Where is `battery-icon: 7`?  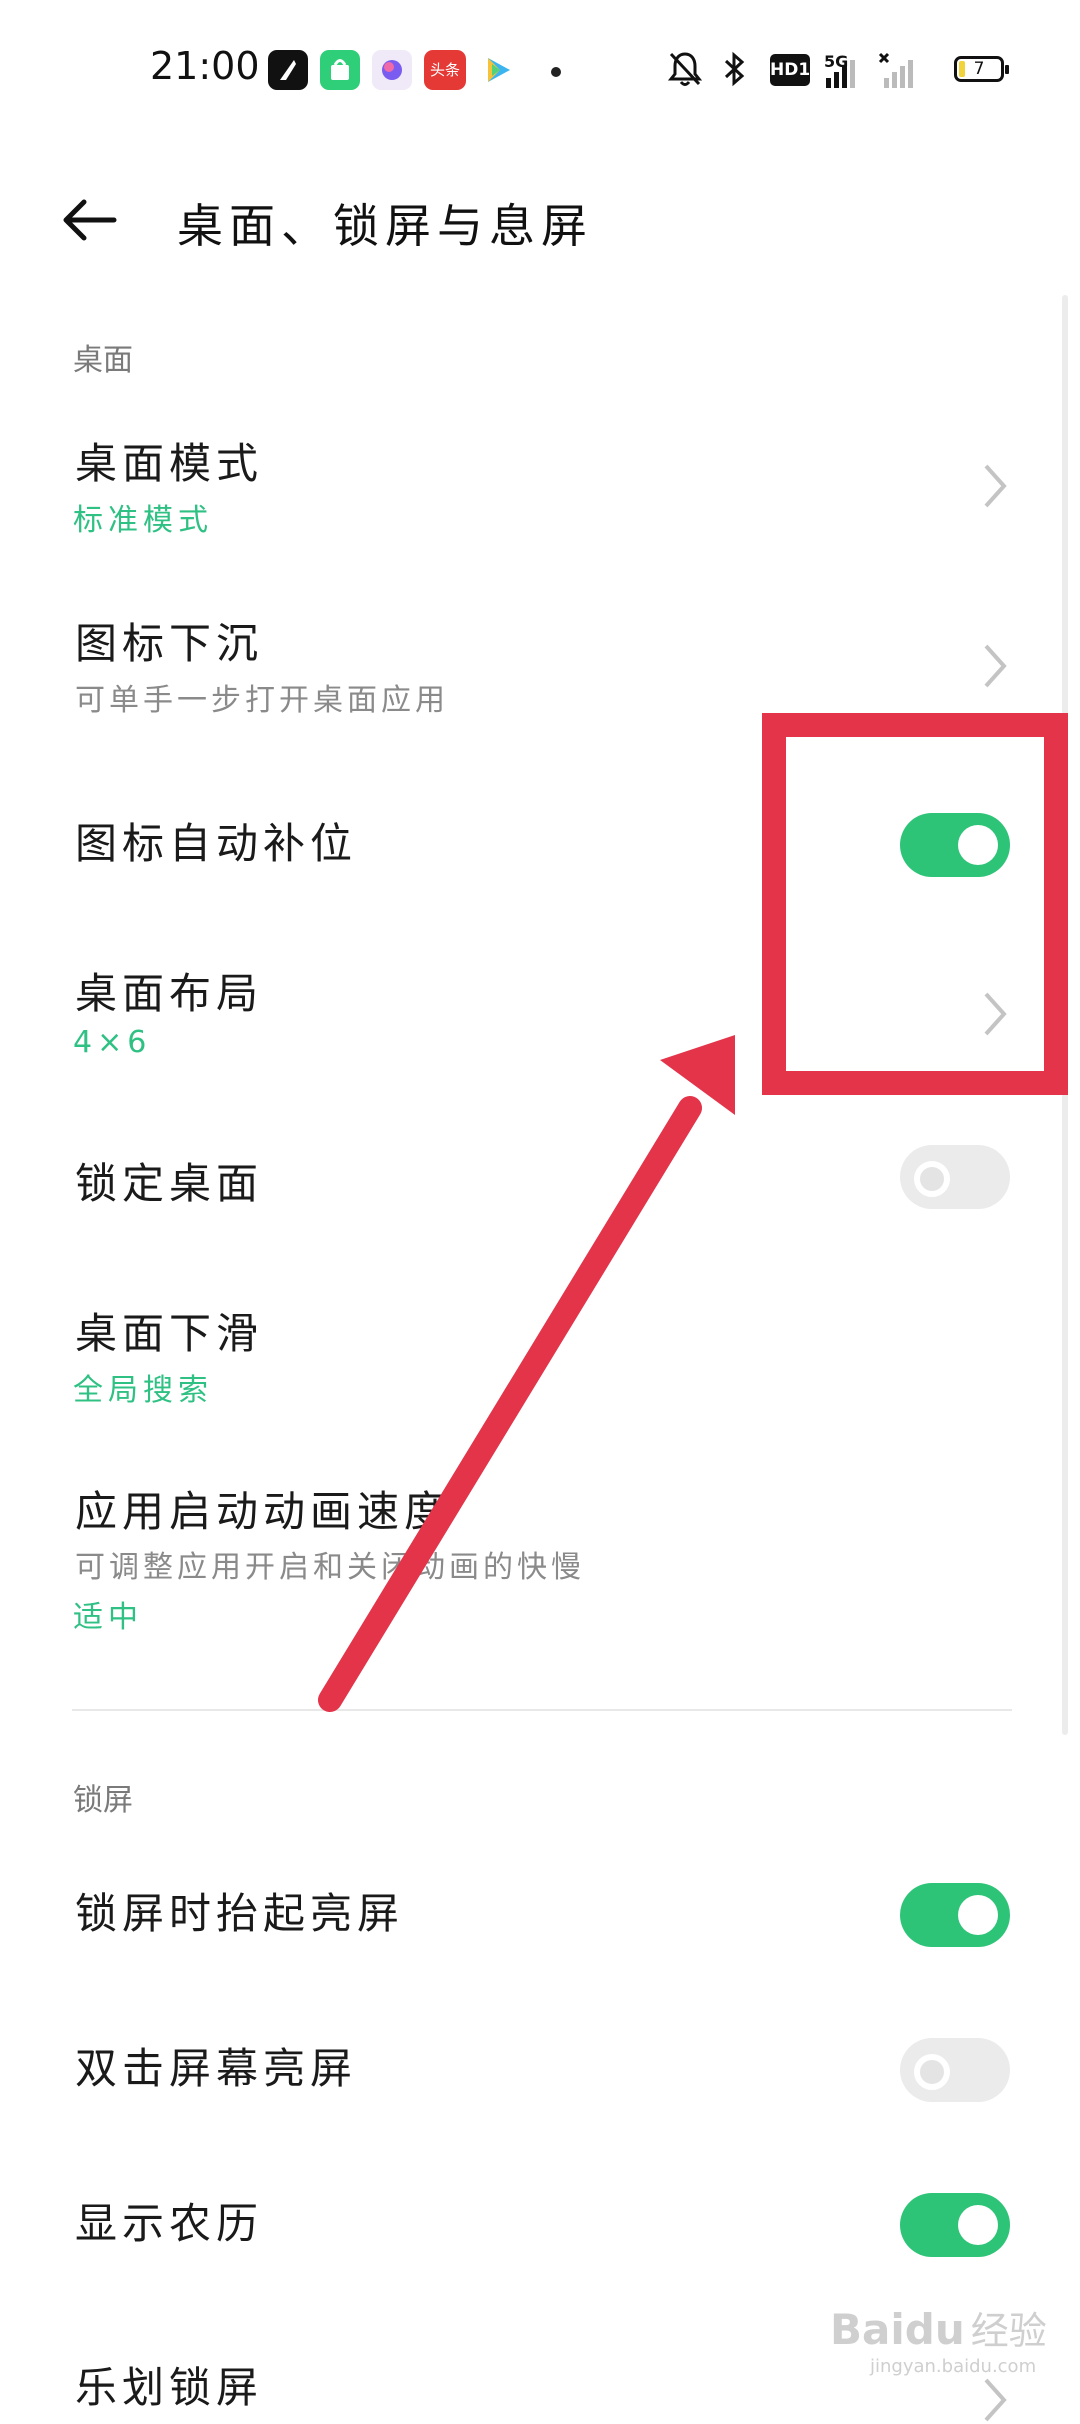 battery-icon: 7 is located at coordinates (981, 69).